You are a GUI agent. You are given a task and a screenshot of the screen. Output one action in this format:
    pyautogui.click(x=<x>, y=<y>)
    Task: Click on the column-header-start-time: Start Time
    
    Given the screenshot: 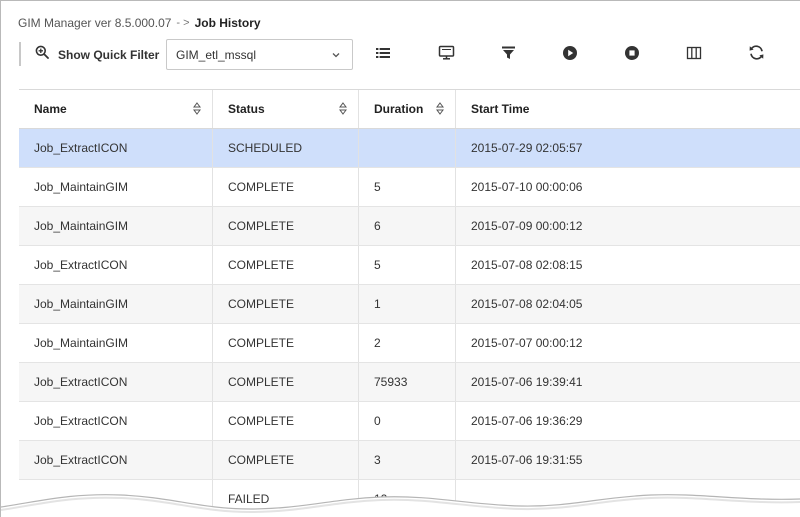 What is the action you would take?
    pyautogui.click(x=628, y=109)
    